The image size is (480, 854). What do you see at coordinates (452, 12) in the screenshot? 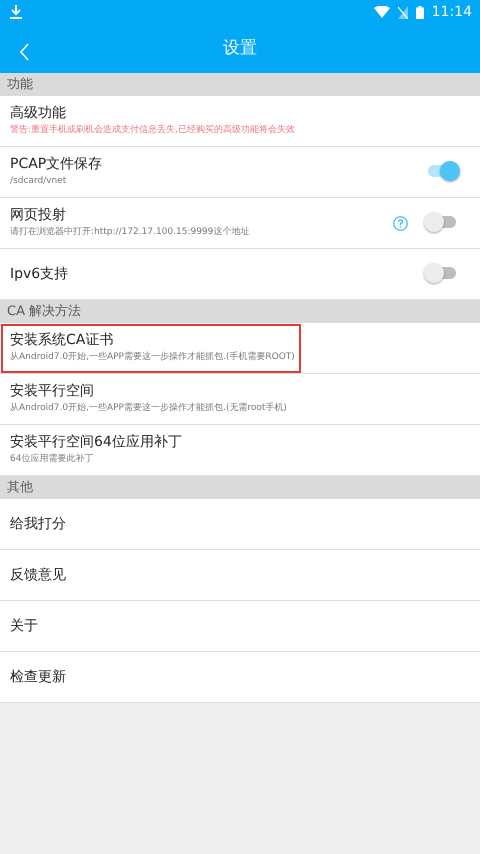
I see `status-time: 11:14` at bounding box center [452, 12].